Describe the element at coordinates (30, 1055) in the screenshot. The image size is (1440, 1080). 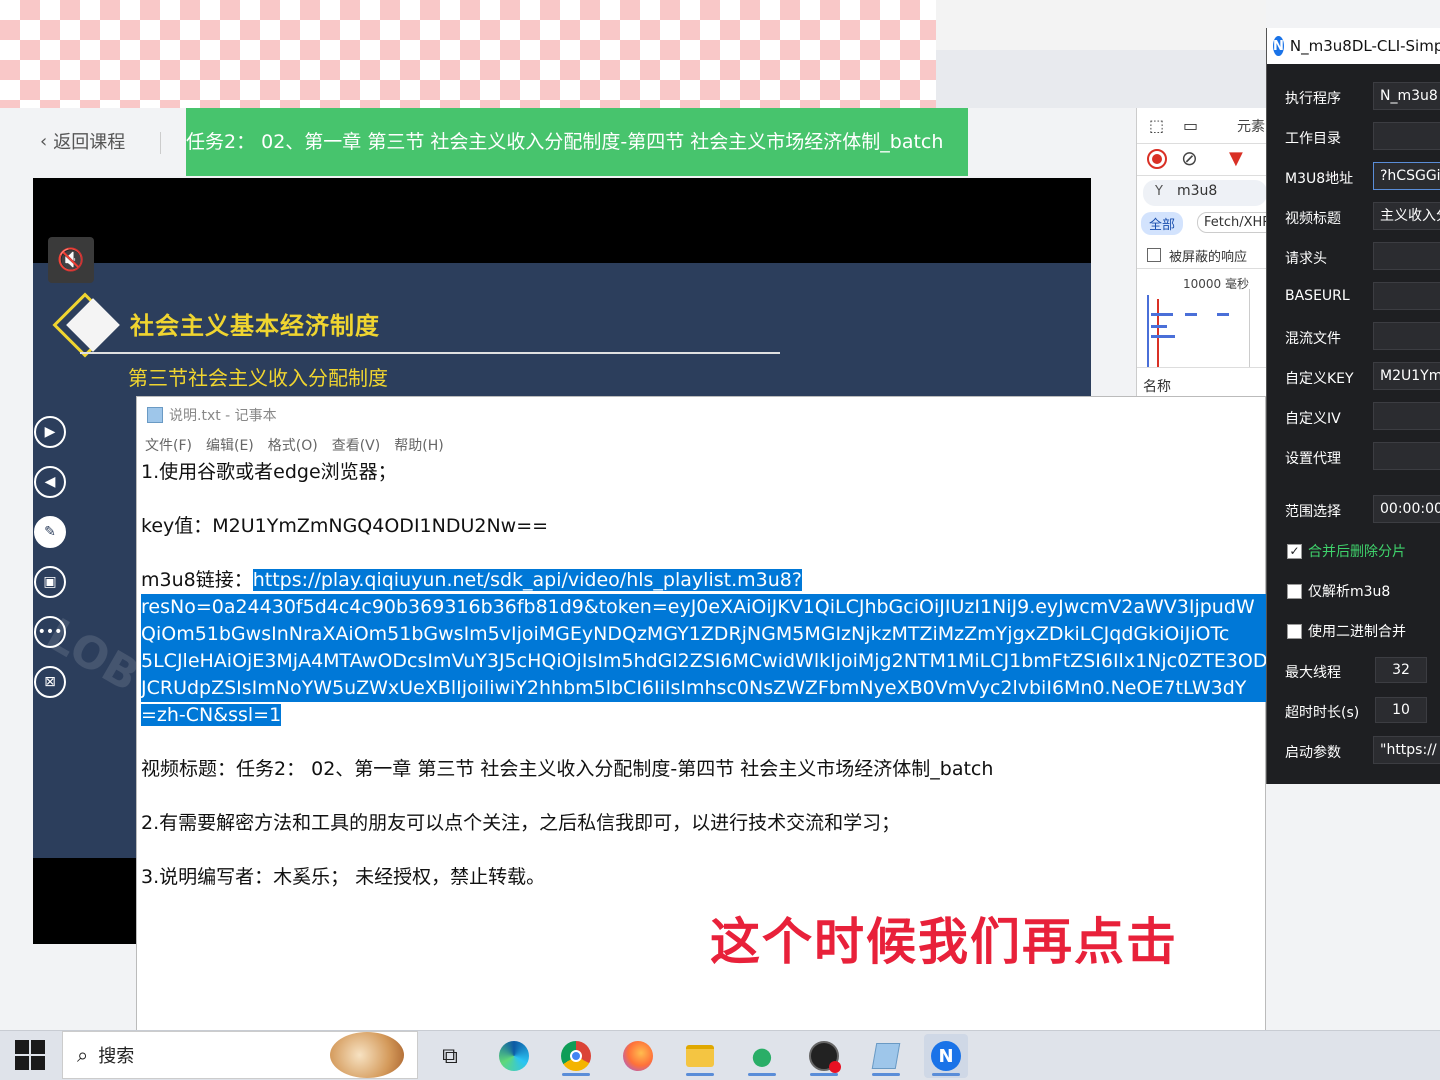
I see `windows-start-icon` at that location.